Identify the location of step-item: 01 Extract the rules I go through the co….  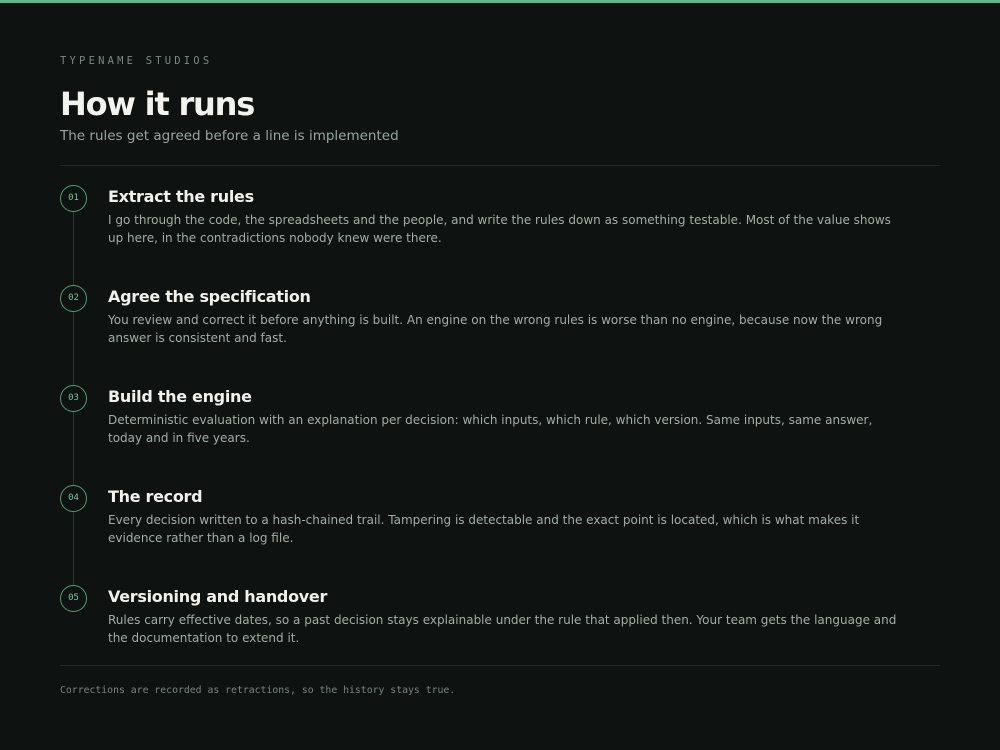
(500, 233).